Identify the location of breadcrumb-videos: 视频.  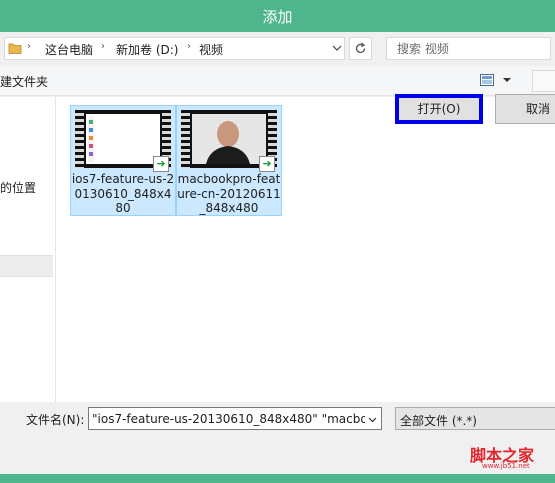
(211, 49).